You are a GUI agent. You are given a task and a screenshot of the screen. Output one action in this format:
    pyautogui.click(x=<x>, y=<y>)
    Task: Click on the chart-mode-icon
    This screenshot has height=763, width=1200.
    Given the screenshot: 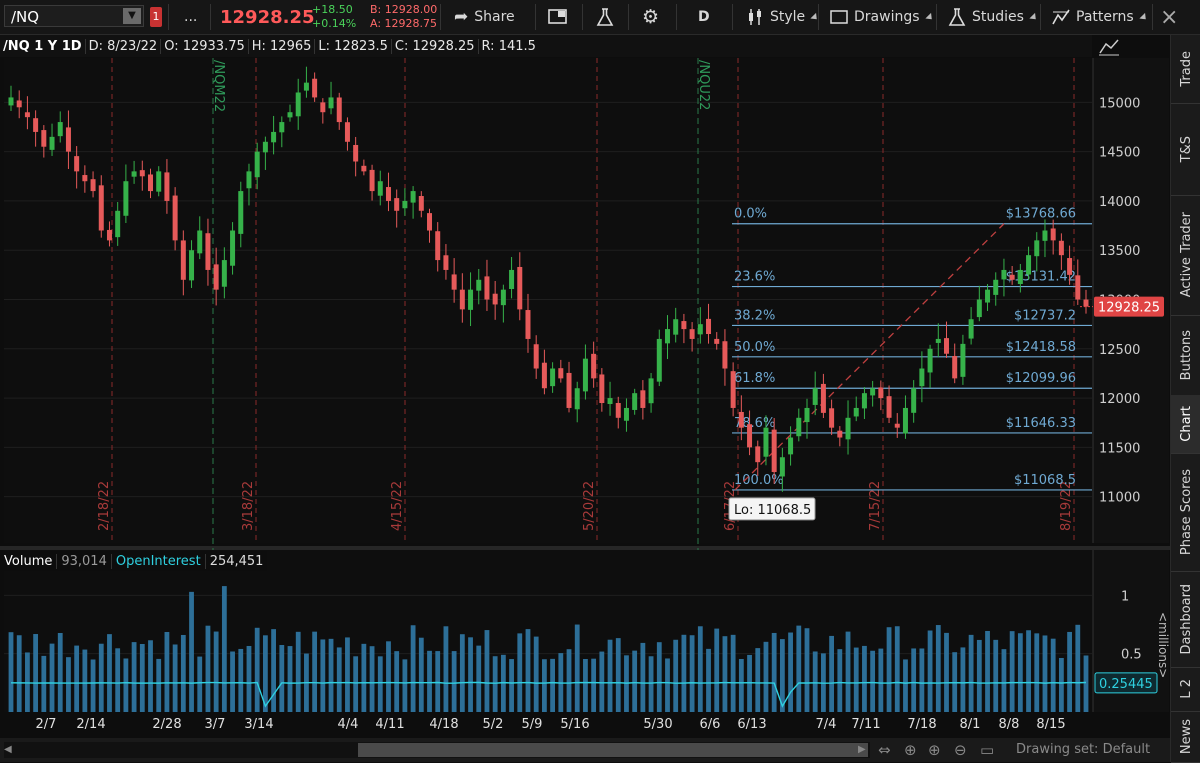 What is the action you would take?
    pyautogui.click(x=1109, y=47)
    